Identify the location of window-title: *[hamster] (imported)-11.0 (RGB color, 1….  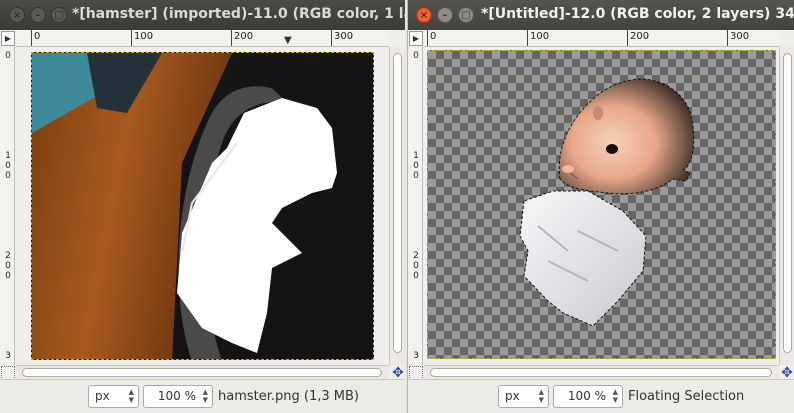
(238, 14).